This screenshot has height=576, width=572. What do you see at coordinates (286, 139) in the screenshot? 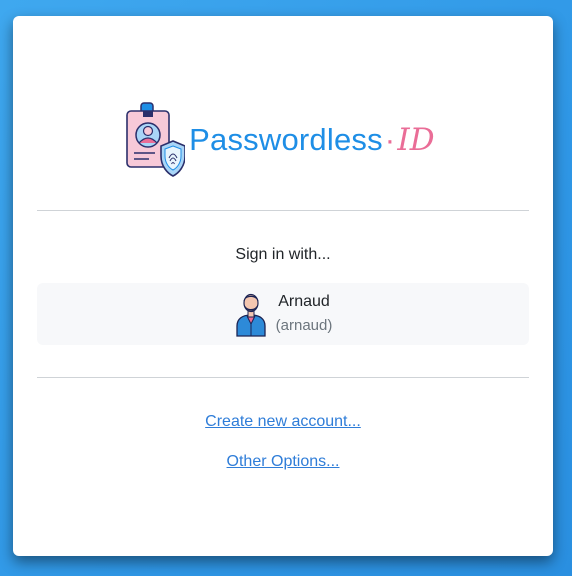
I see `brand-name: Passwordless` at bounding box center [286, 139].